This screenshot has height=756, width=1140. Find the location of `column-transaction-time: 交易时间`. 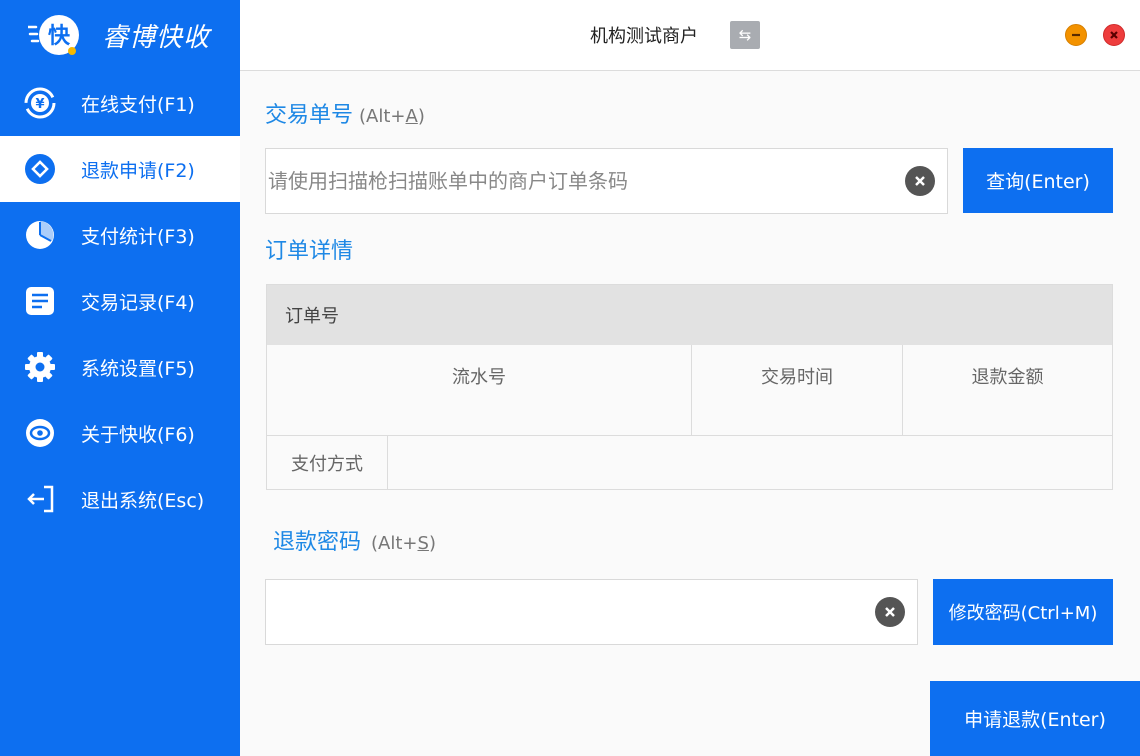

column-transaction-time: 交易时间 is located at coordinates (797, 390).